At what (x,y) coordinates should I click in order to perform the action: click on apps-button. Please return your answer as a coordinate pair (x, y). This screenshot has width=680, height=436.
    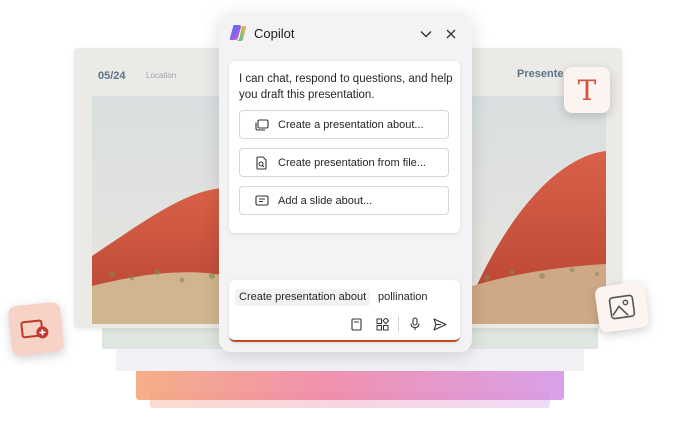
    Looking at the image, I should click on (382, 324).